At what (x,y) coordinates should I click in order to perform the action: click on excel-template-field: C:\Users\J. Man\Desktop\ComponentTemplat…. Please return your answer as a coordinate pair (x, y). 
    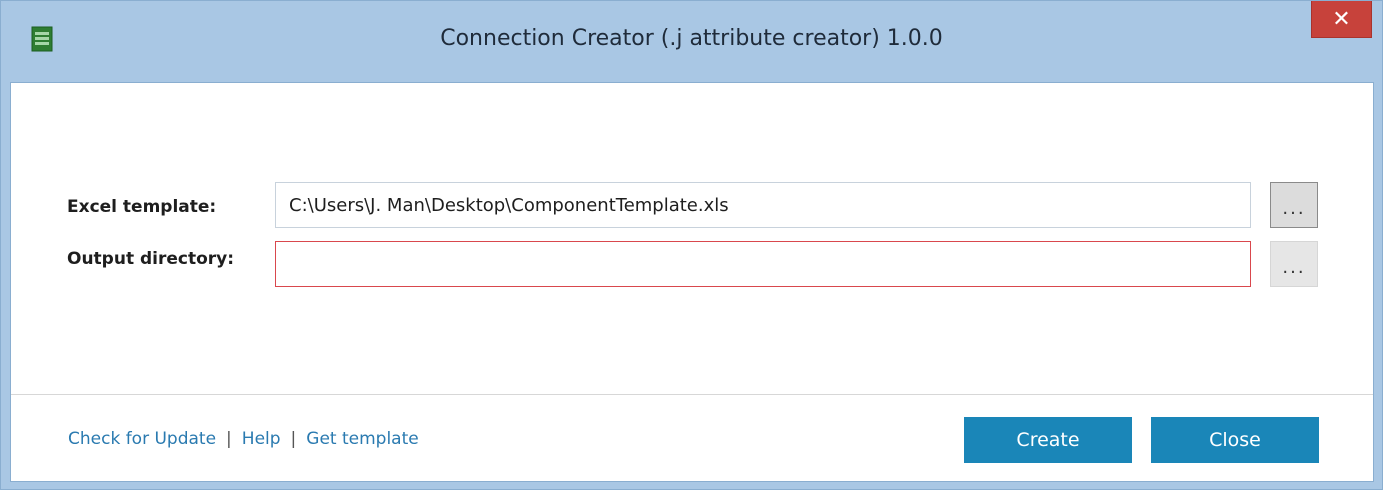
    Looking at the image, I should click on (763, 205).